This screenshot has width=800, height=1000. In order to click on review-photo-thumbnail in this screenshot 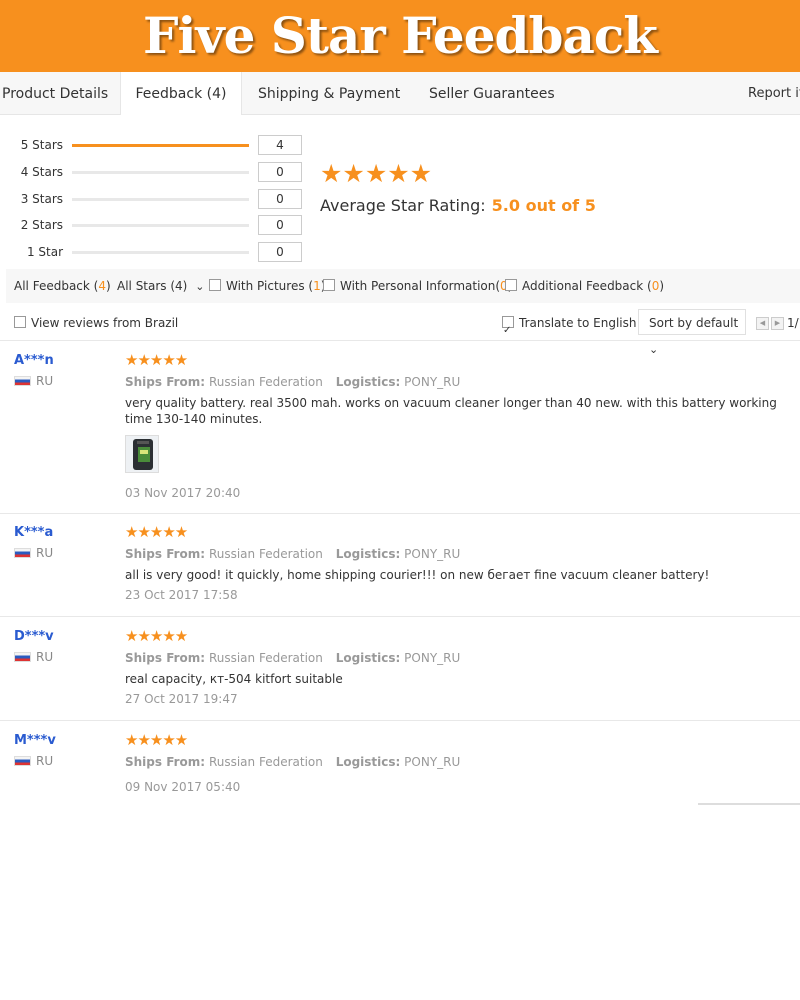, I will do `click(142, 454)`.